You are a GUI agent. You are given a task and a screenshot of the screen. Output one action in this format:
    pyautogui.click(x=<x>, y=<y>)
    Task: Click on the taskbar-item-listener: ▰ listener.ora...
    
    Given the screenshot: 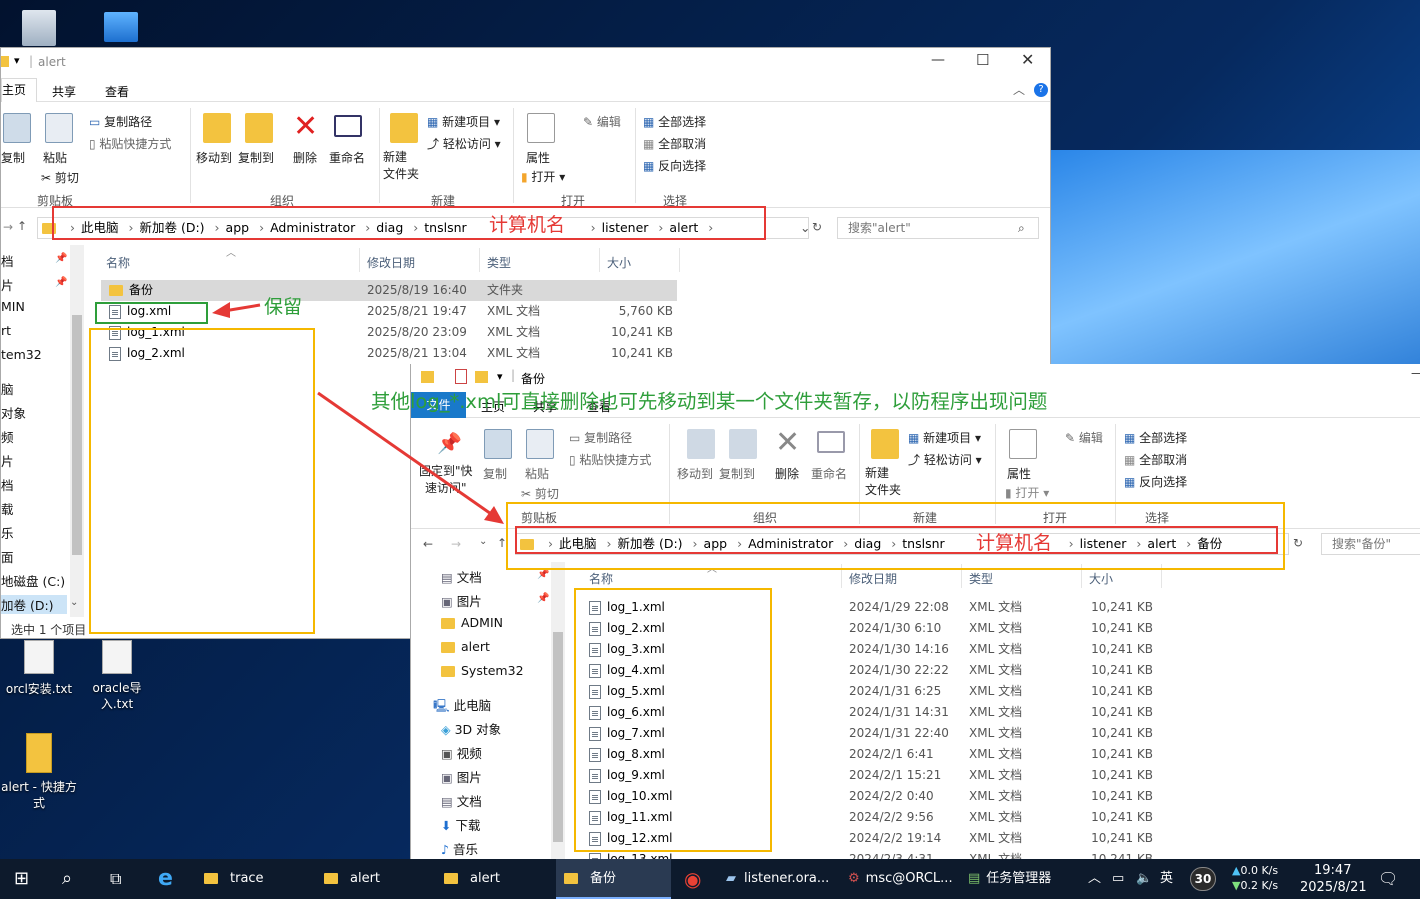 What is the action you would take?
    pyautogui.click(x=786, y=879)
    